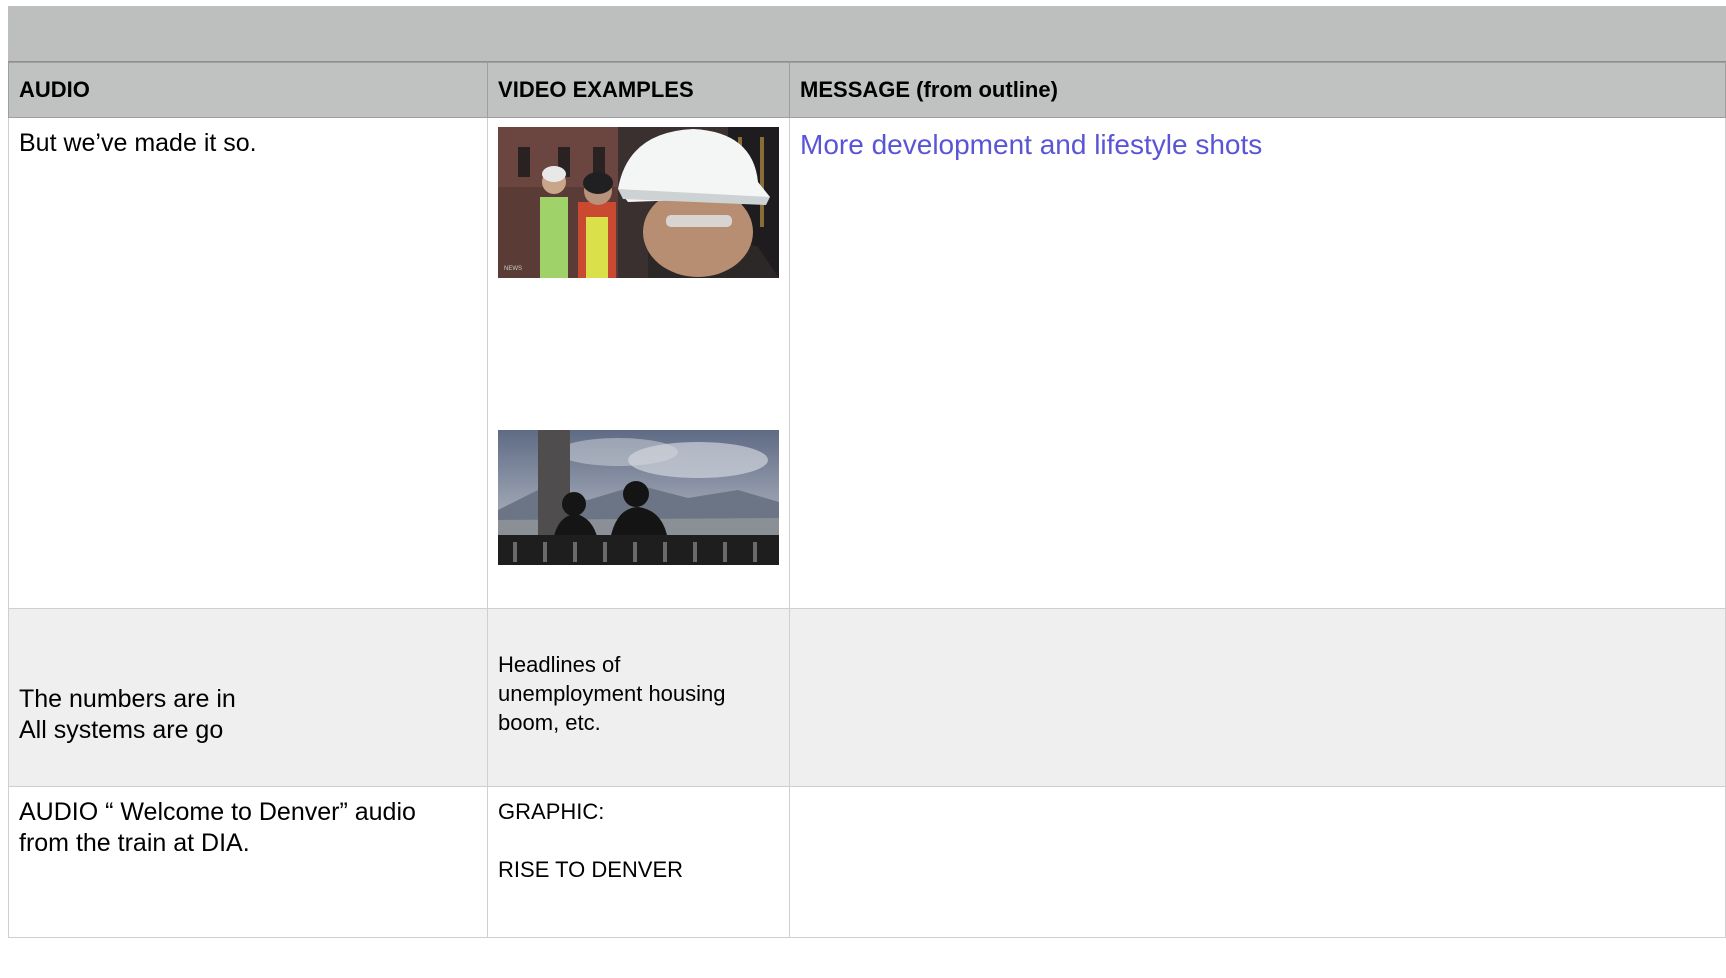 The width and height of the screenshot is (1726, 978). I want to click on header-message: MESSAGE (from outline), so click(1257, 90).